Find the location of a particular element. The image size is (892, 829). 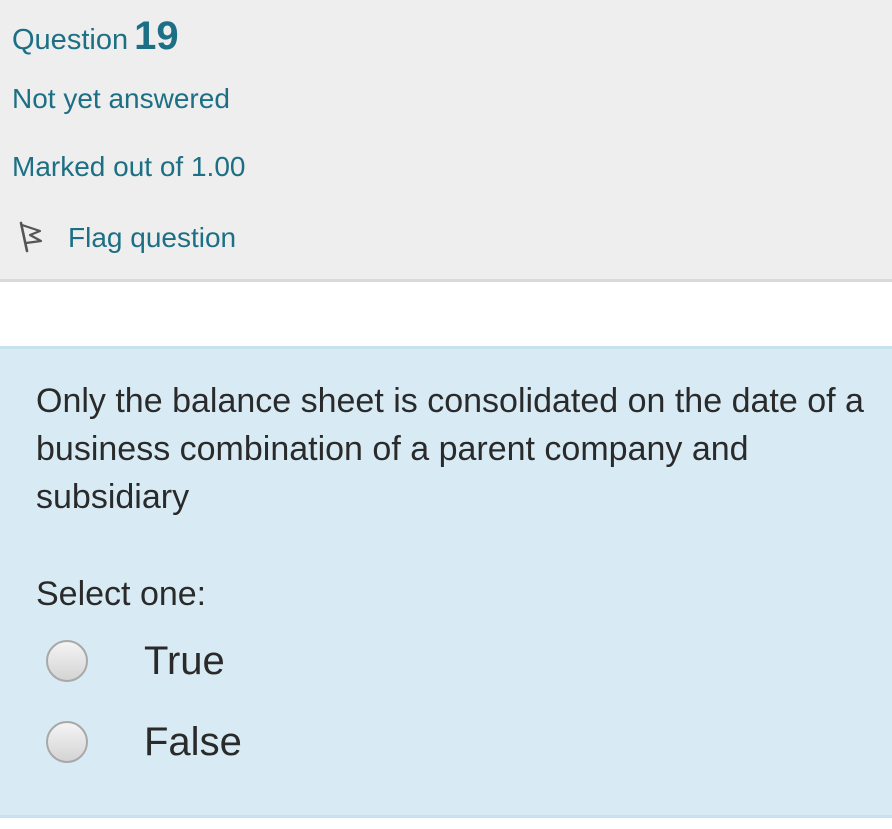

question-state: Not yet answered is located at coordinates (121, 98).